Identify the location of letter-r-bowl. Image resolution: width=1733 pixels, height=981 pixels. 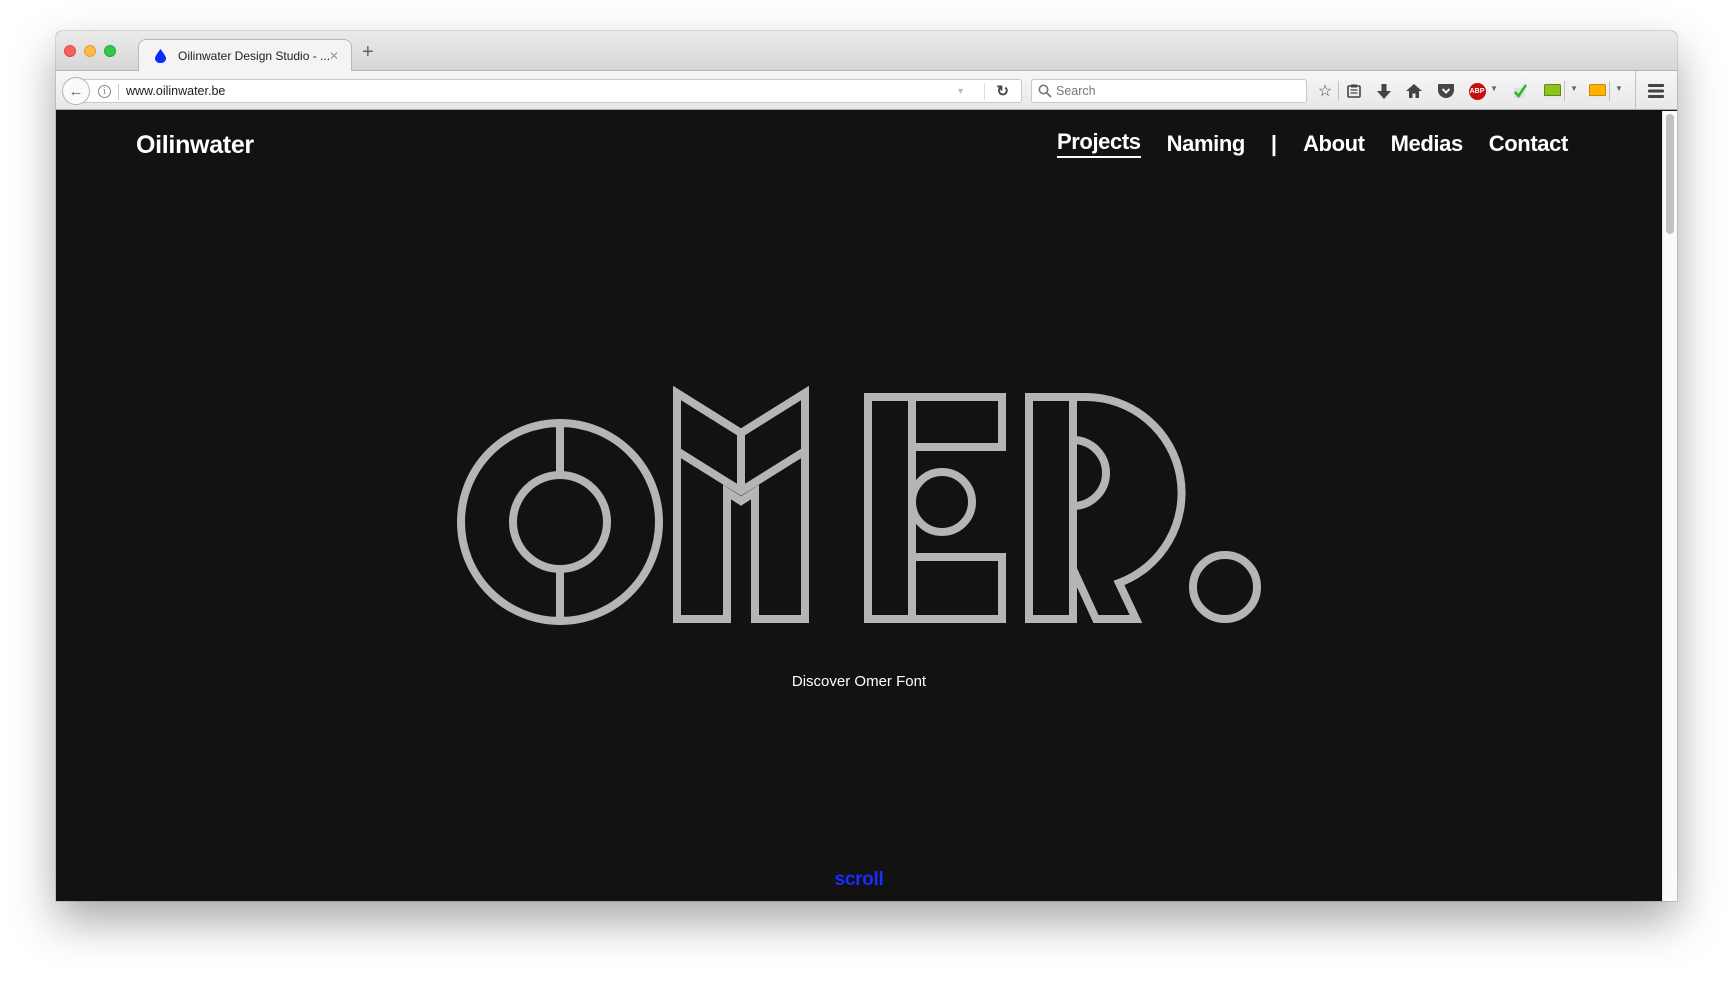
(1091, 473).